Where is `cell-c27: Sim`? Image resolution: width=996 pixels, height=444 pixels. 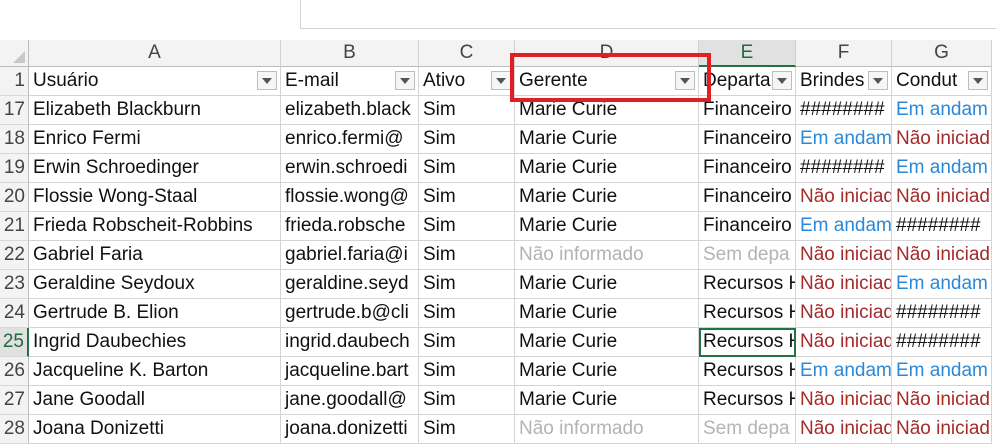 cell-c27: Sim is located at coordinates (467, 400).